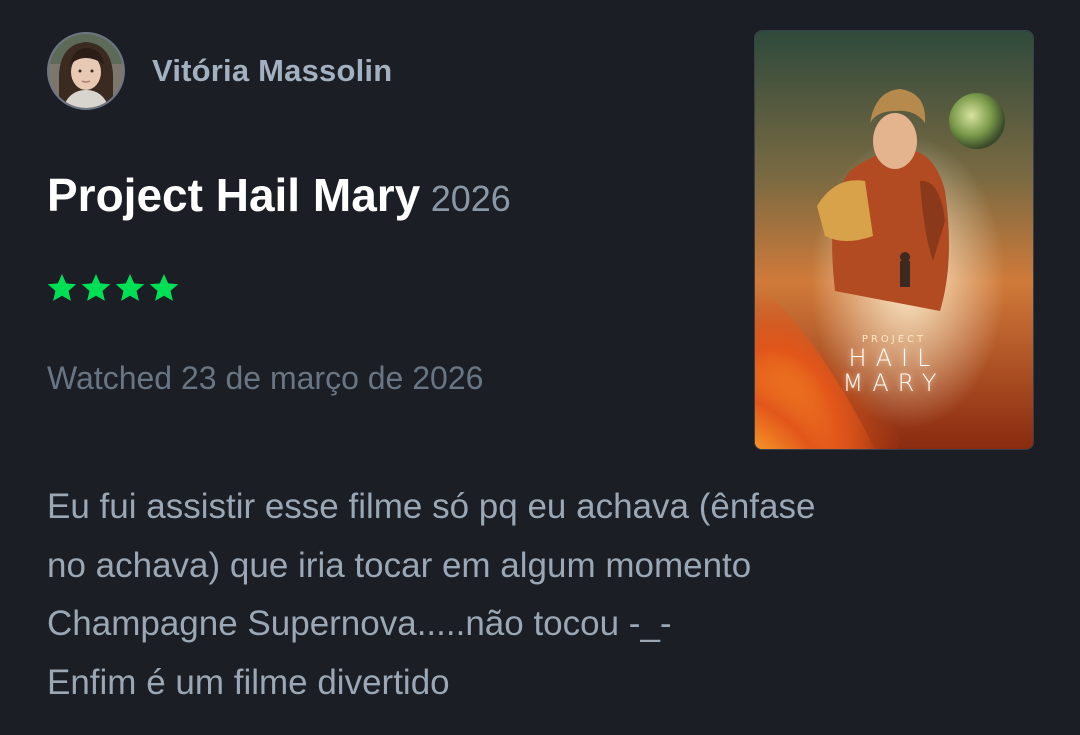 This screenshot has width=1080, height=735. I want to click on star-rating, so click(113, 288).